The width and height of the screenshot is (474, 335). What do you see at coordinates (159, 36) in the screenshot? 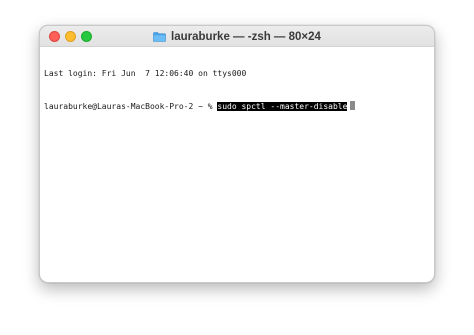
I see `folder-icon` at bounding box center [159, 36].